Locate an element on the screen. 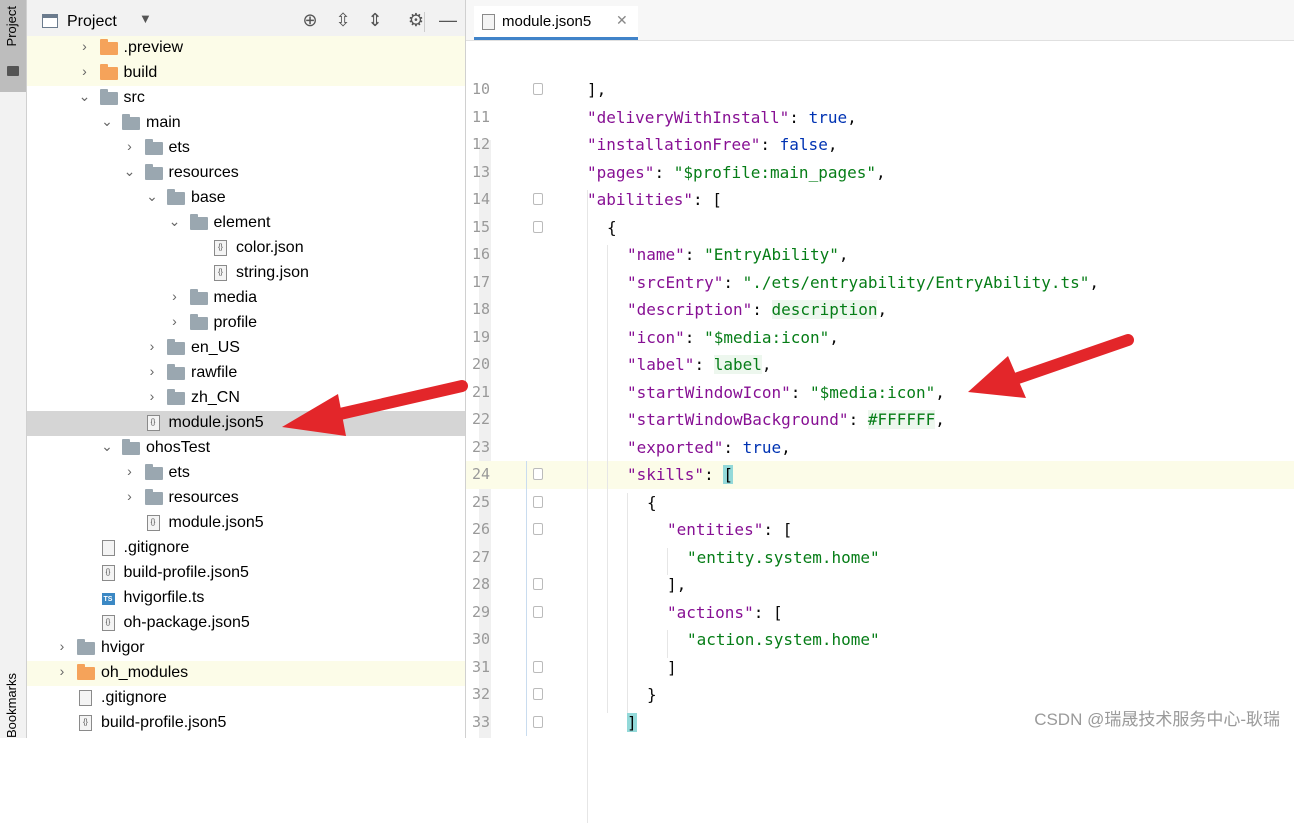 The width and height of the screenshot is (1294, 823). tree-item: TS hvigorfile.ts is located at coordinates (246, 598).